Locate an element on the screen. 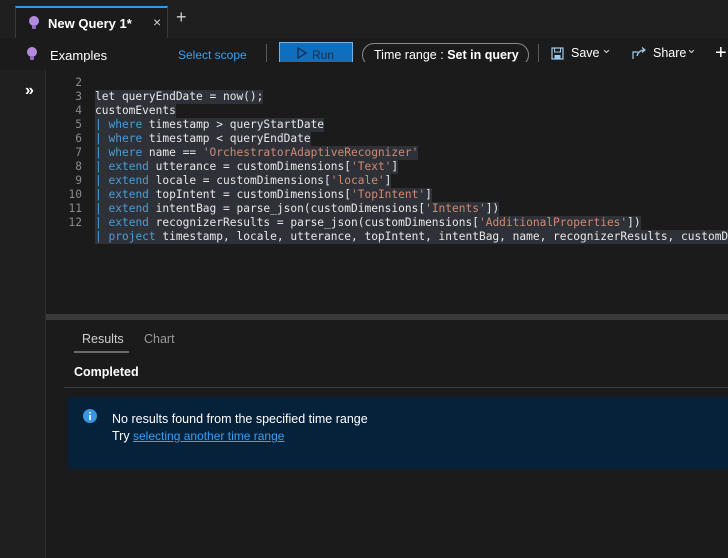 The image size is (728, 558). divider is located at coordinates (396, 387).